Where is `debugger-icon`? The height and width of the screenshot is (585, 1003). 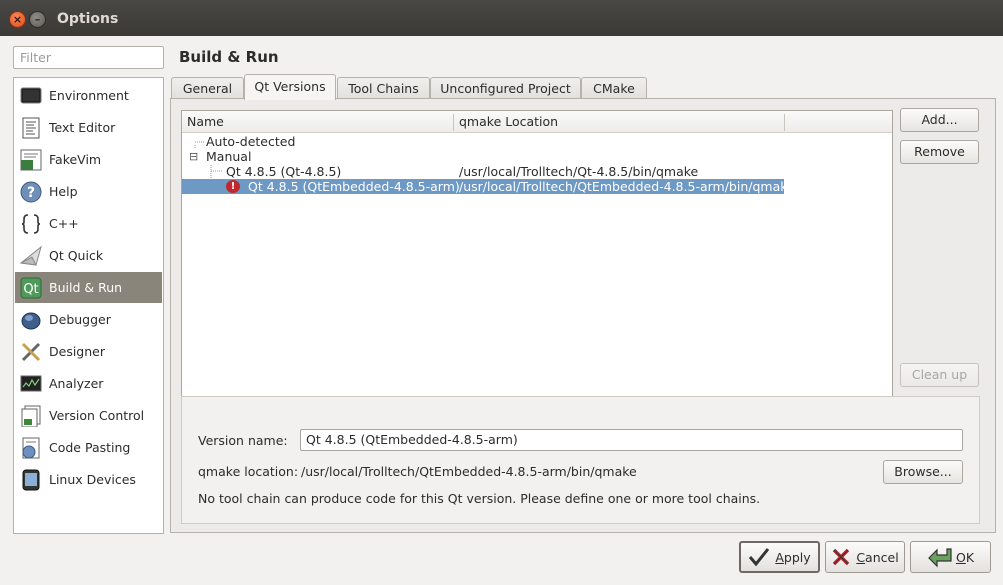 debugger-icon is located at coordinates (30, 319).